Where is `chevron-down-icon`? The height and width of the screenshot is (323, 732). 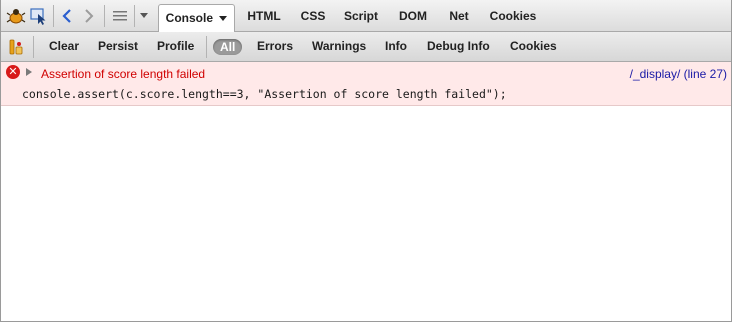 chevron-down-icon is located at coordinates (223, 18).